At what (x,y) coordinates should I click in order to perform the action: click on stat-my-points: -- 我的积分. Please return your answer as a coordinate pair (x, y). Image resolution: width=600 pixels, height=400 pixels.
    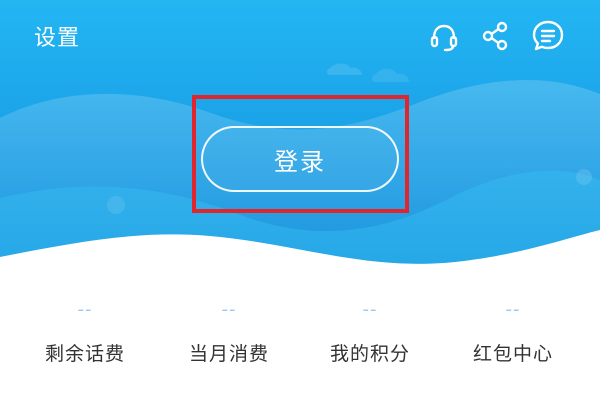
    Looking at the image, I should click on (370, 350).